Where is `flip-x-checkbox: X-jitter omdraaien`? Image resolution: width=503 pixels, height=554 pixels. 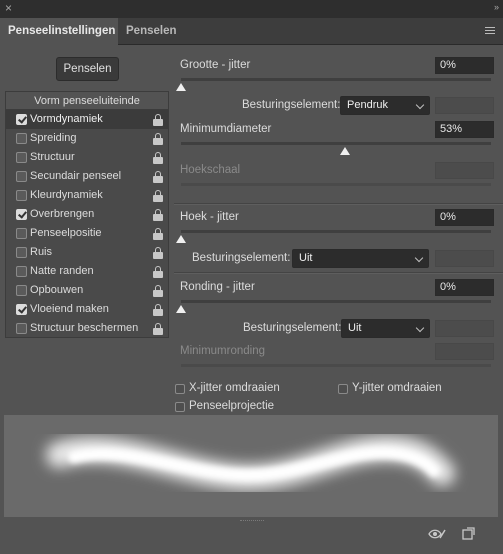
flip-x-checkbox: X-jitter omdraaien is located at coordinates (227, 388).